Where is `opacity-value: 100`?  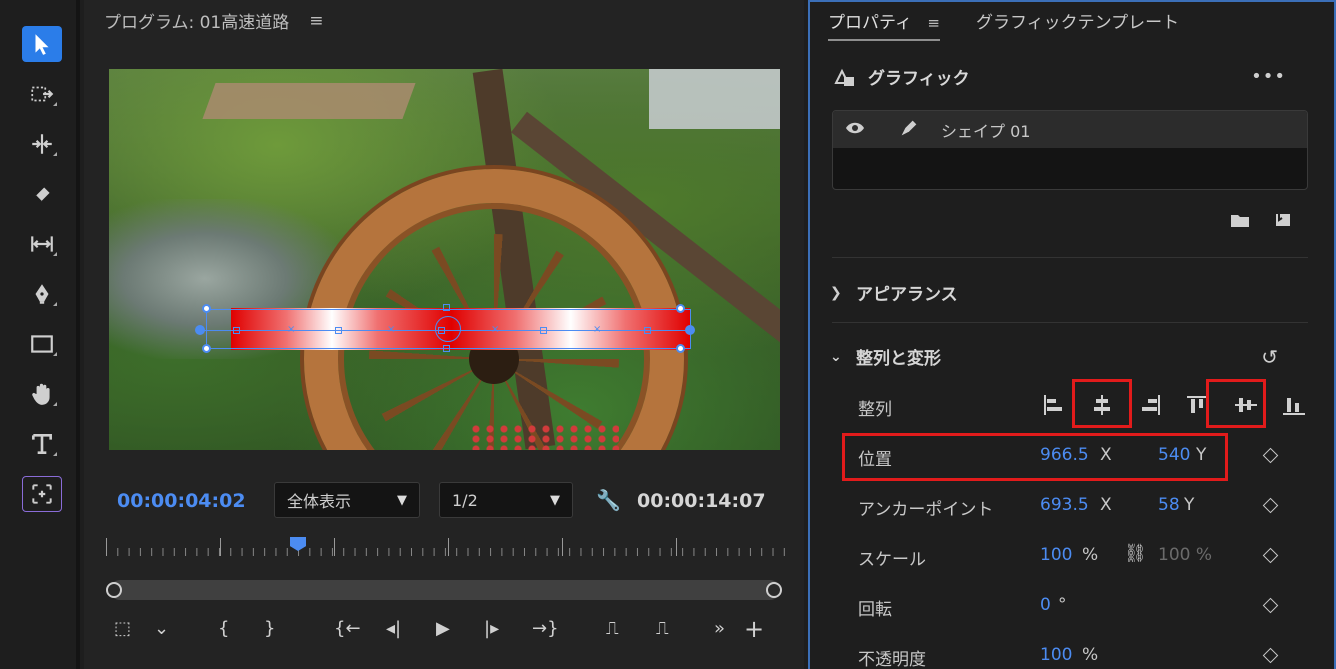
opacity-value: 100 is located at coordinates (1056, 655).